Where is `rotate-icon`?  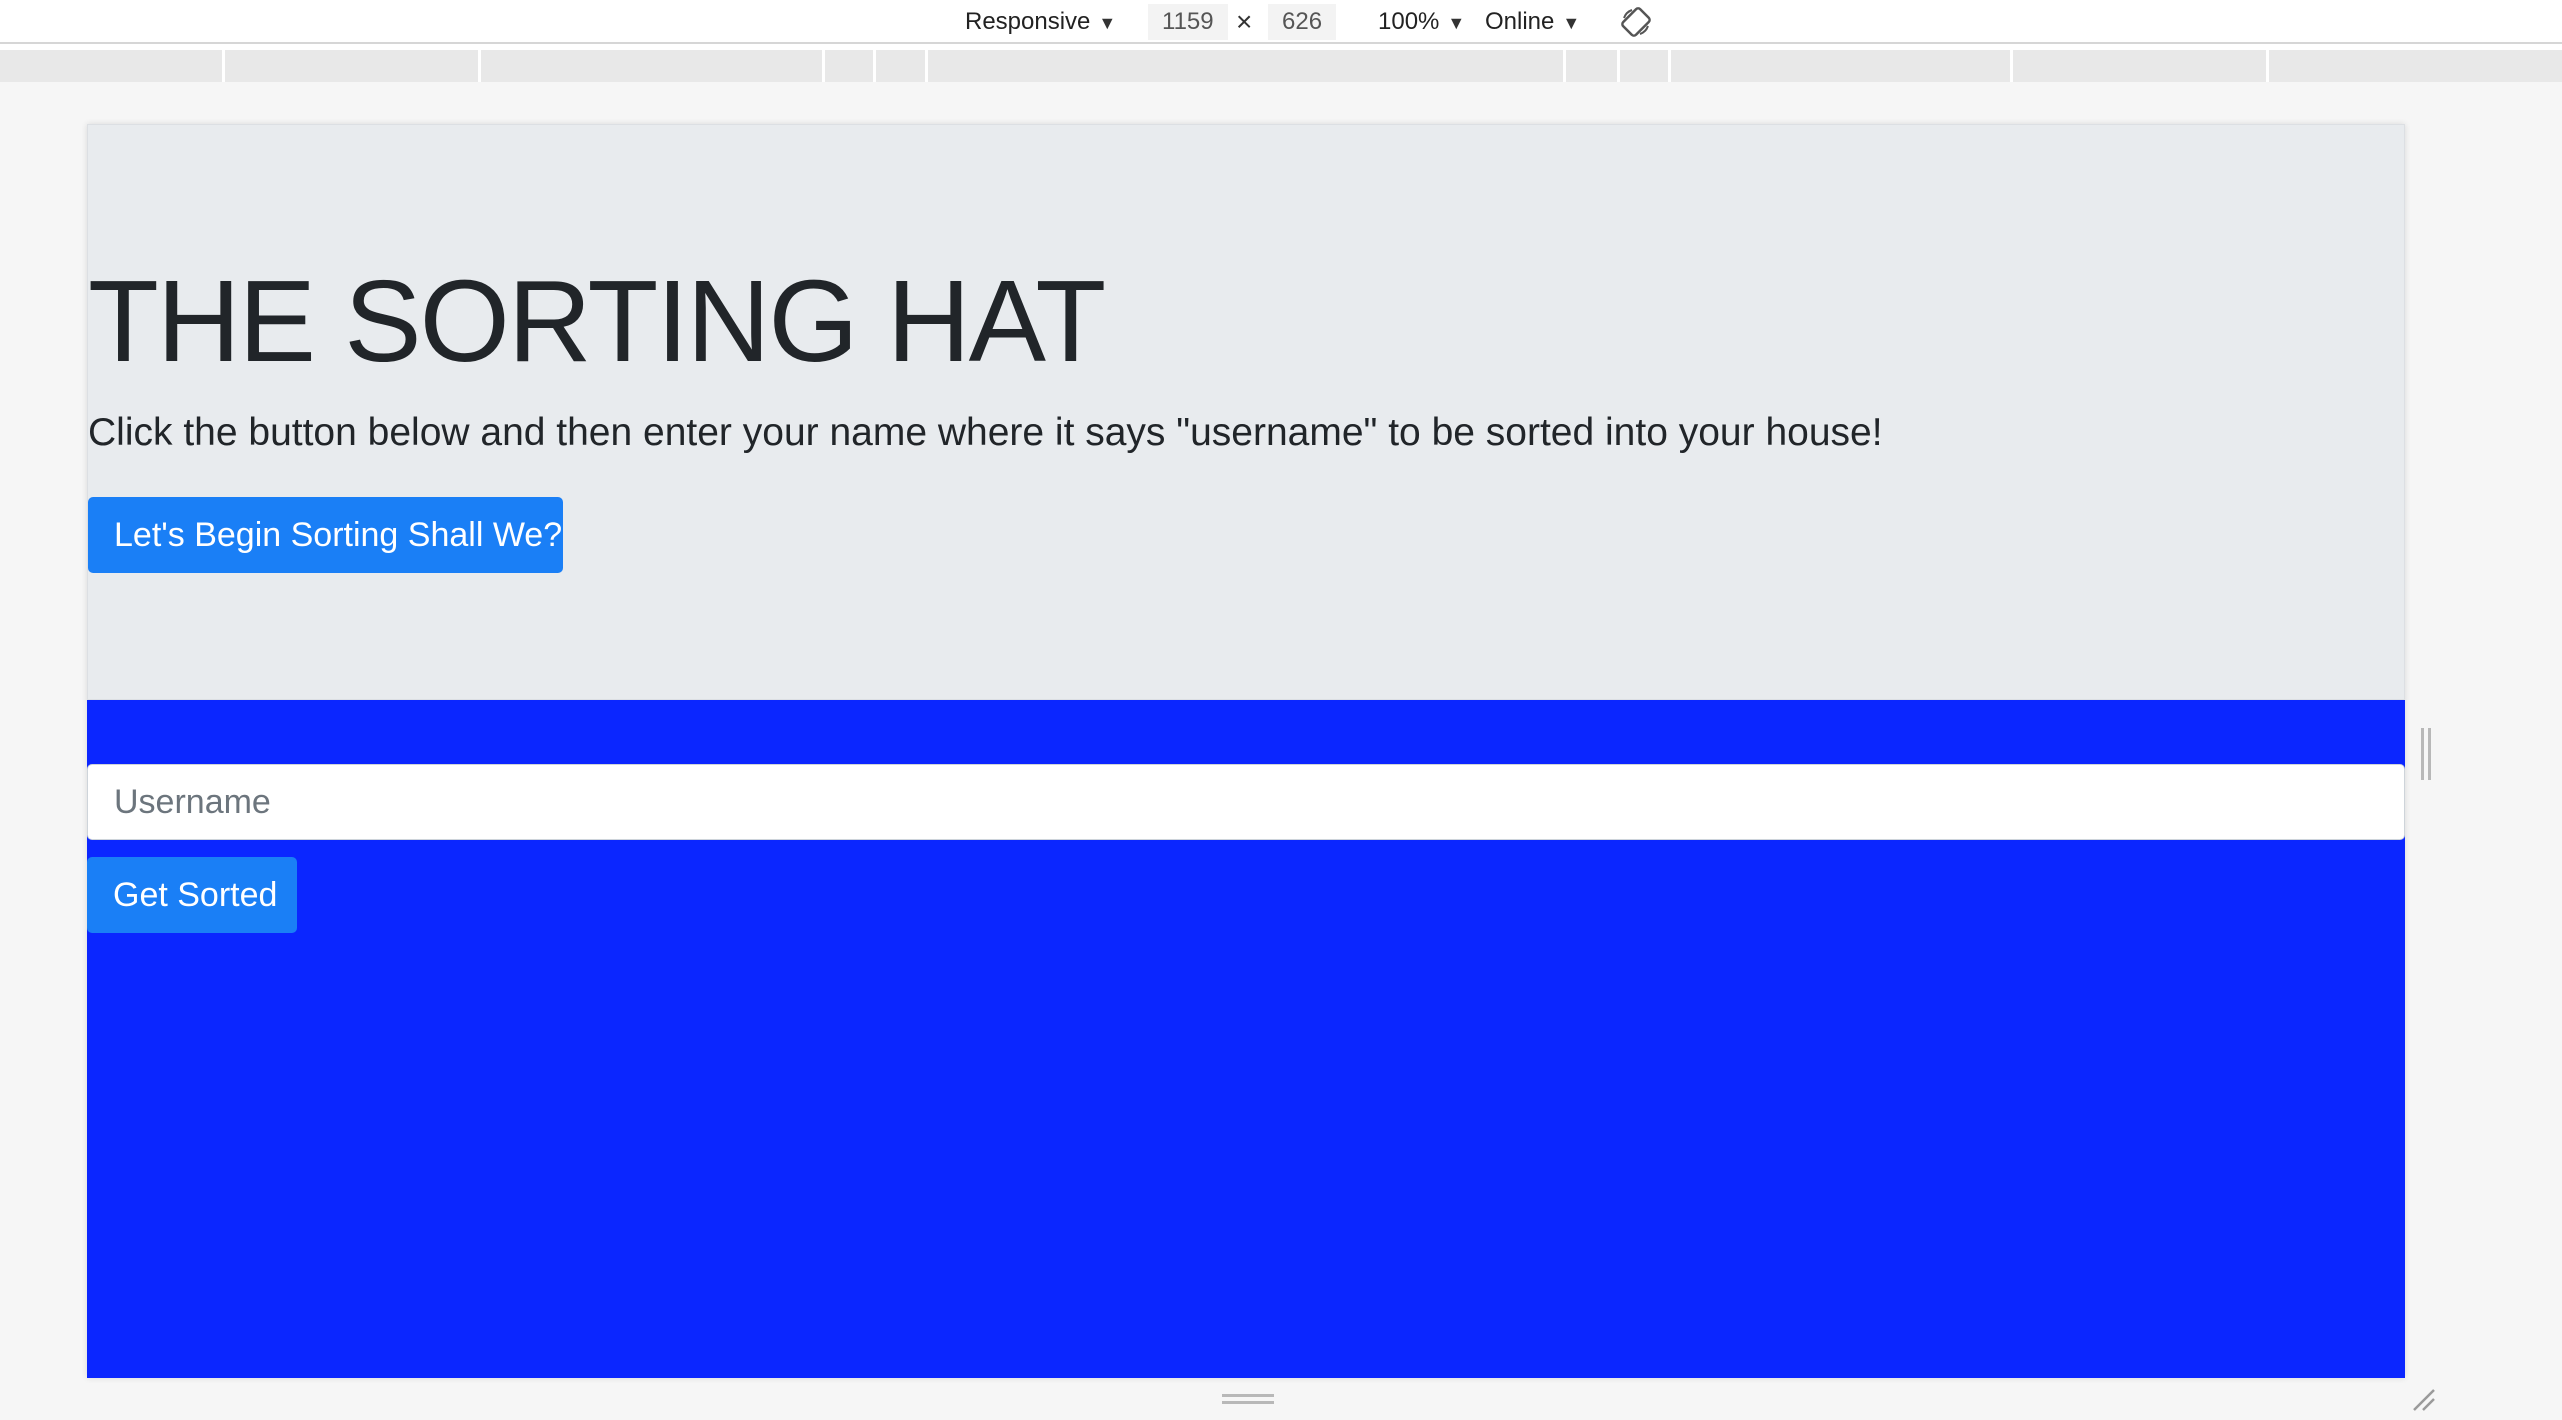 rotate-icon is located at coordinates (1636, 22).